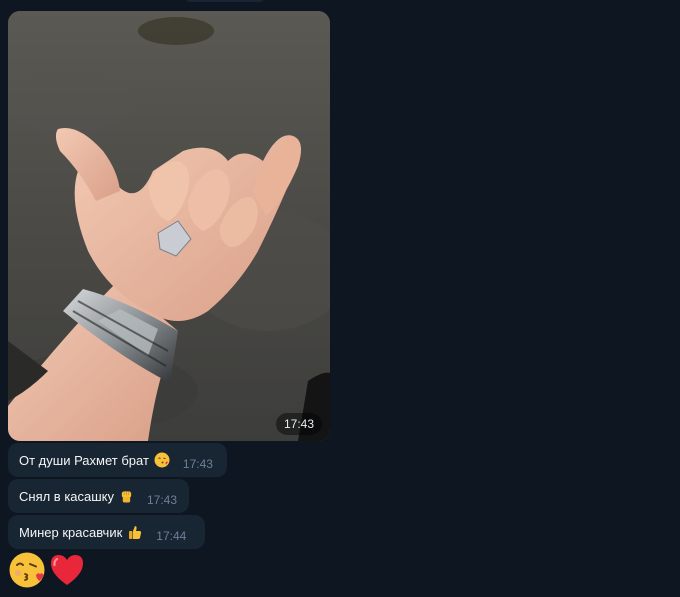  What do you see at coordinates (298, 424) in the screenshot?
I see `photo-timestamp: 17:43` at bounding box center [298, 424].